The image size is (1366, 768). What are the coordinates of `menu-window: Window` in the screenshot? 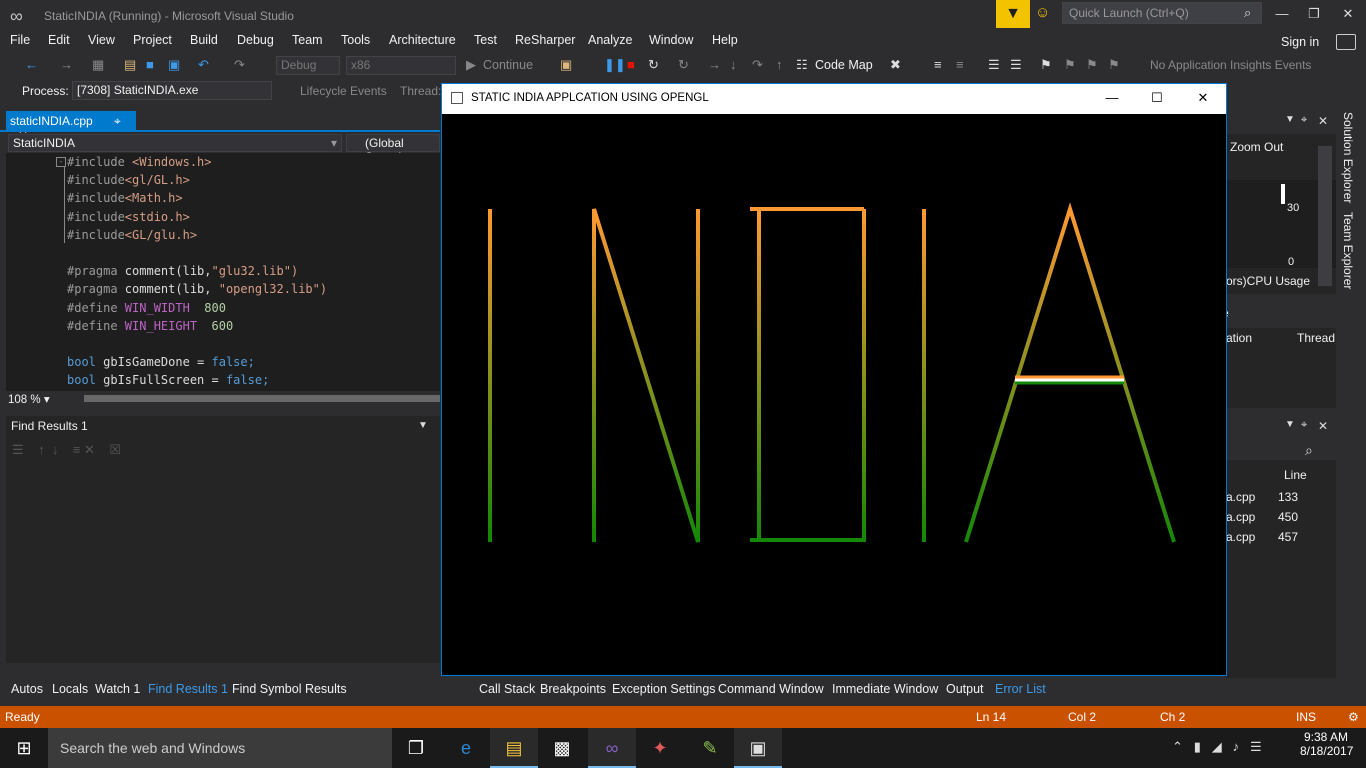 It's located at (671, 40).